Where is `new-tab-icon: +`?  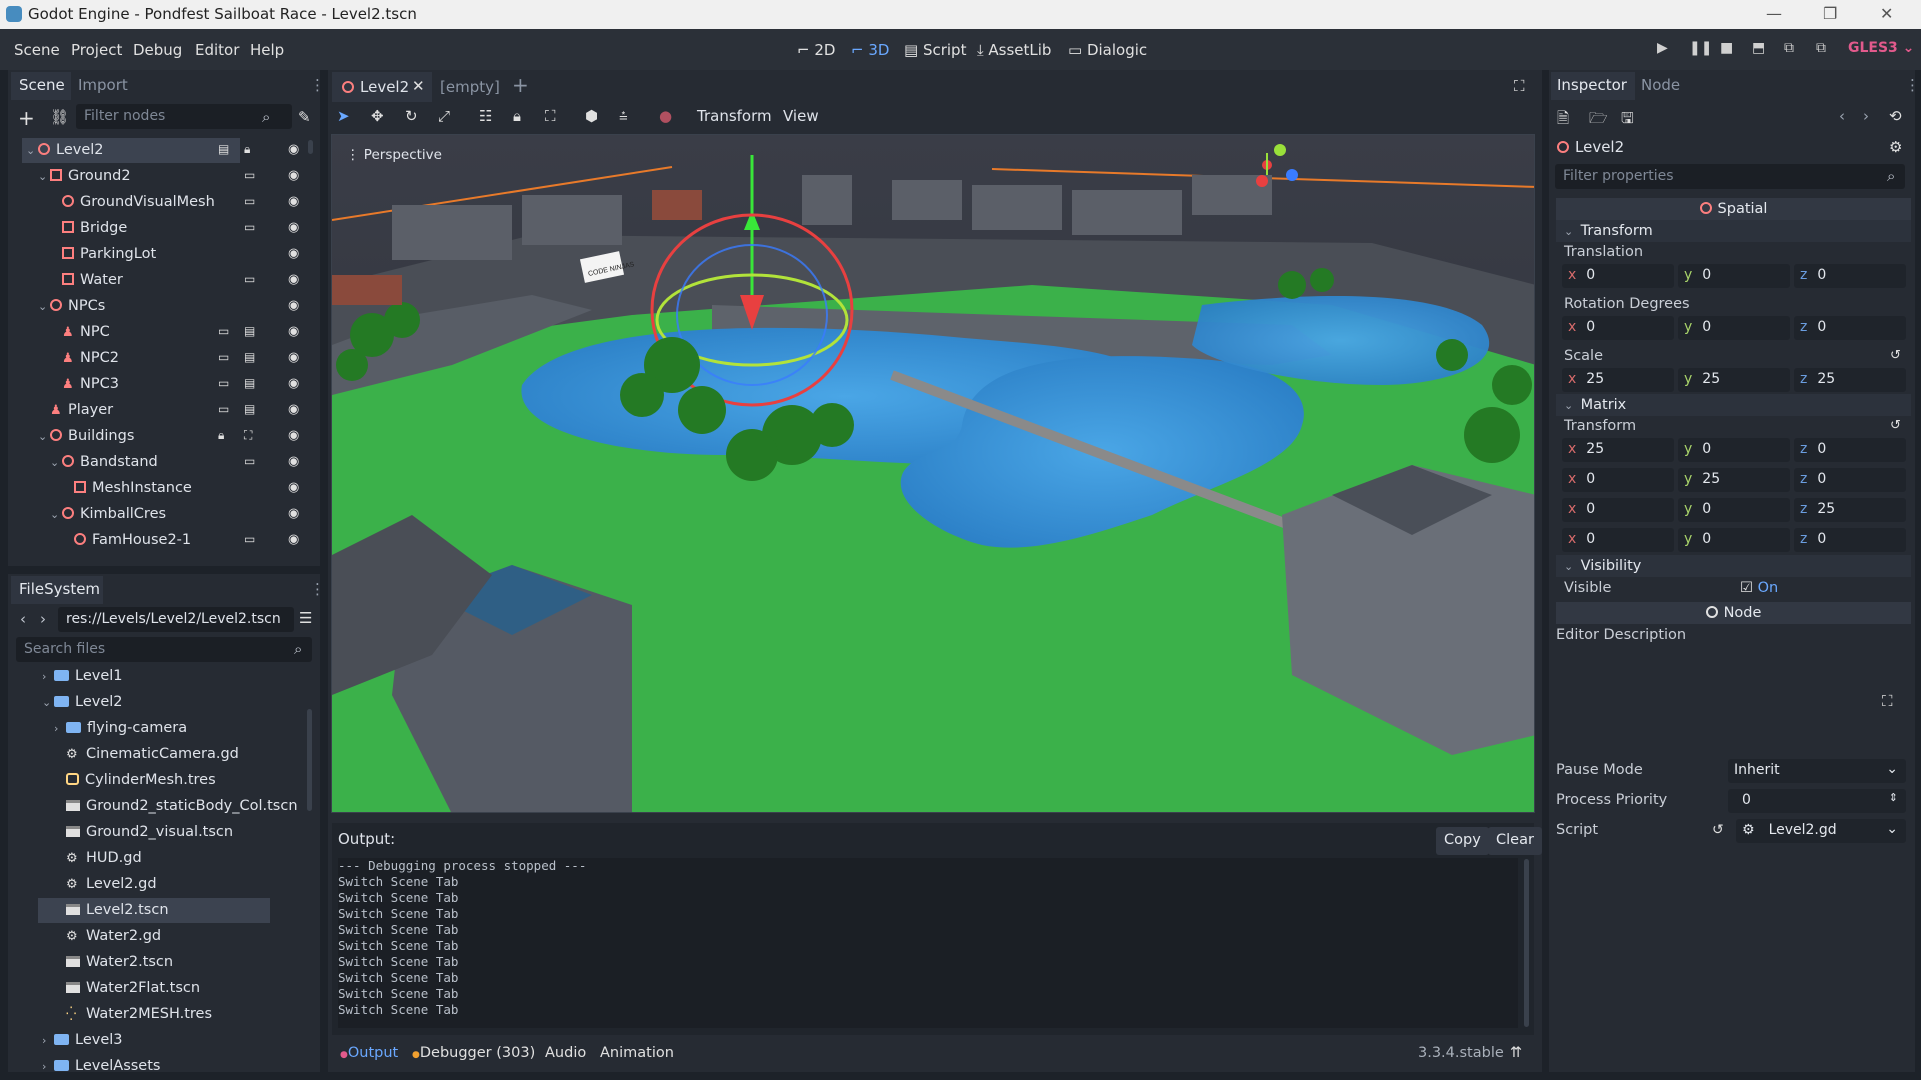 new-tab-icon: + is located at coordinates (520, 85).